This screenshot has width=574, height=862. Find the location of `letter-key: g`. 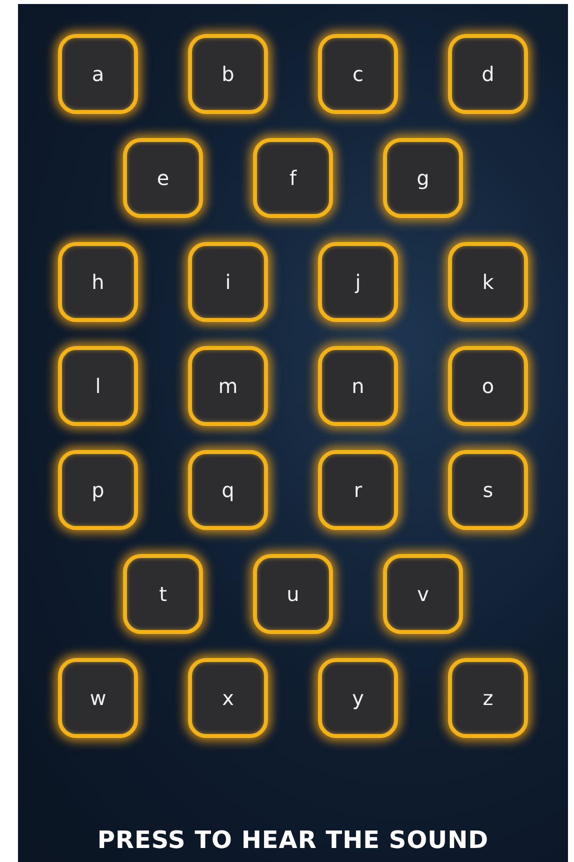

letter-key: g is located at coordinates (423, 178).